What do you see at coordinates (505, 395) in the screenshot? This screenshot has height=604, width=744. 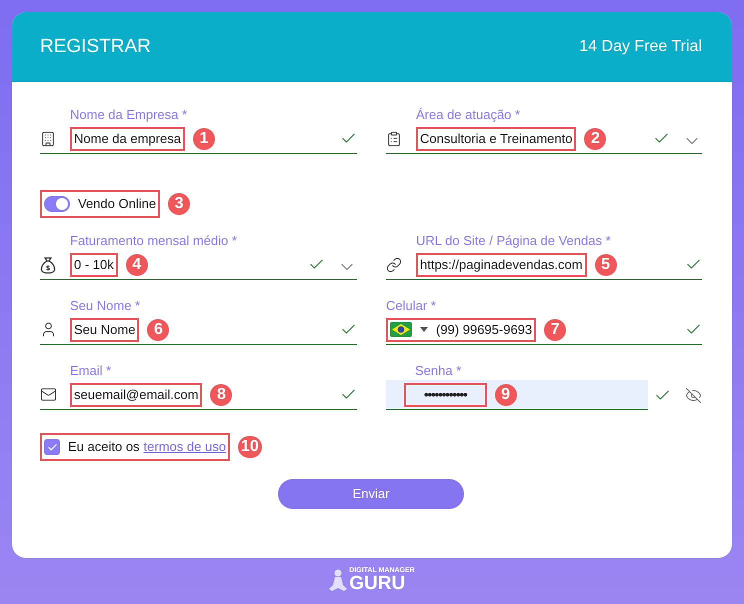 I see `callout-badge: 9` at bounding box center [505, 395].